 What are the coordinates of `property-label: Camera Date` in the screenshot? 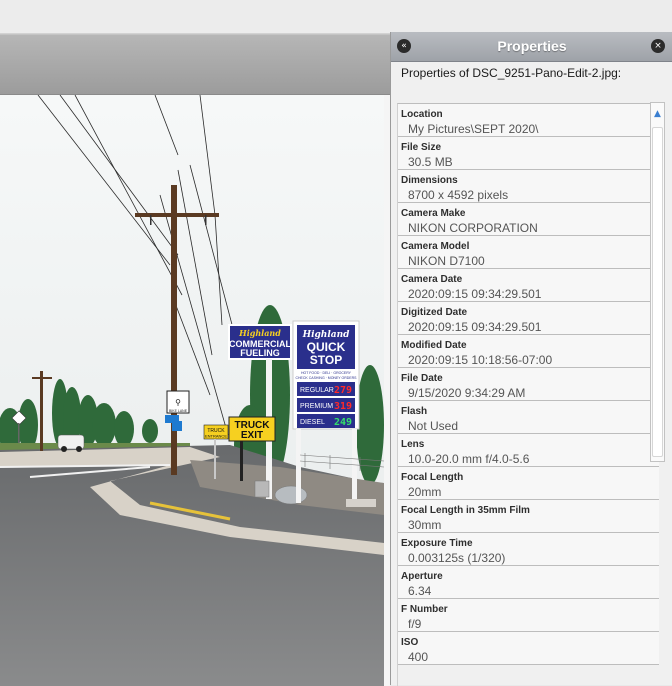 It's located at (432, 279).